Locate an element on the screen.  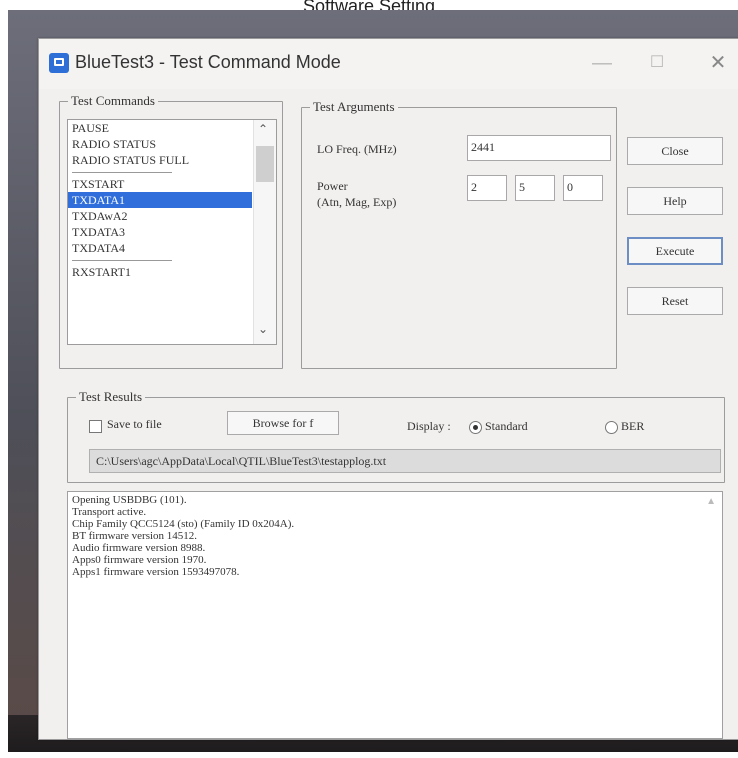
command-list-item: TXDATA1 is located at coordinates (160, 200).